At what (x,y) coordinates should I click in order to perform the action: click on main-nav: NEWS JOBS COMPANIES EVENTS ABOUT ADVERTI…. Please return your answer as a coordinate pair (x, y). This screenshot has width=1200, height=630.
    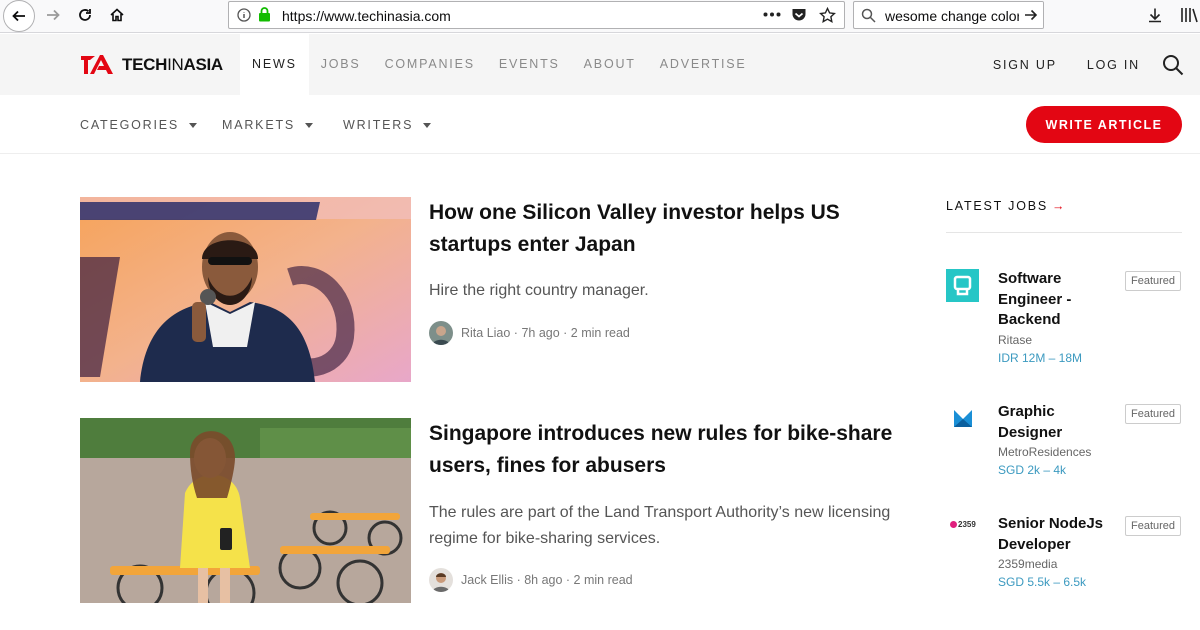
    Looking at the image, I should click on (499, 64).